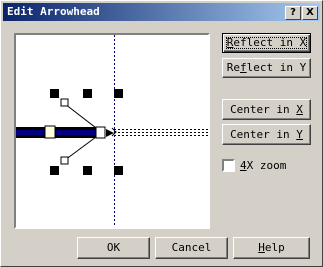  I want to click on title-bar: Edit Arrowhead ? X, so click(161, 12).